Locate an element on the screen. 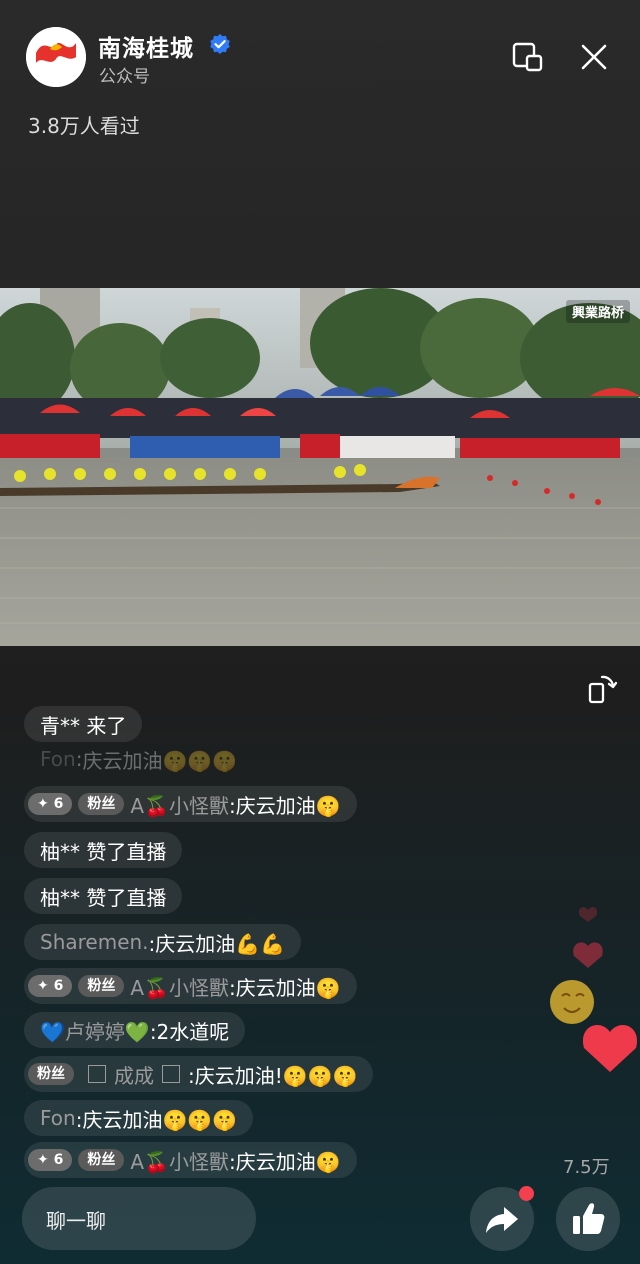 Image resolution: width=640 pixels, height=1264 pixels. chat-message: 青** 来了 is located at coordinates (83, 724).